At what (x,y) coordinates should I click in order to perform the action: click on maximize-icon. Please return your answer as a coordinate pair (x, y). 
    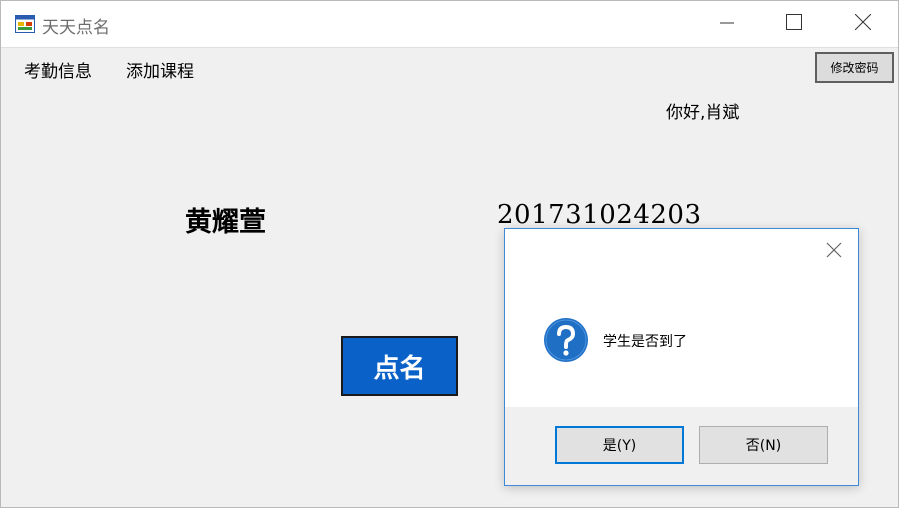
    Looking at the image, I should click on (794, 24).